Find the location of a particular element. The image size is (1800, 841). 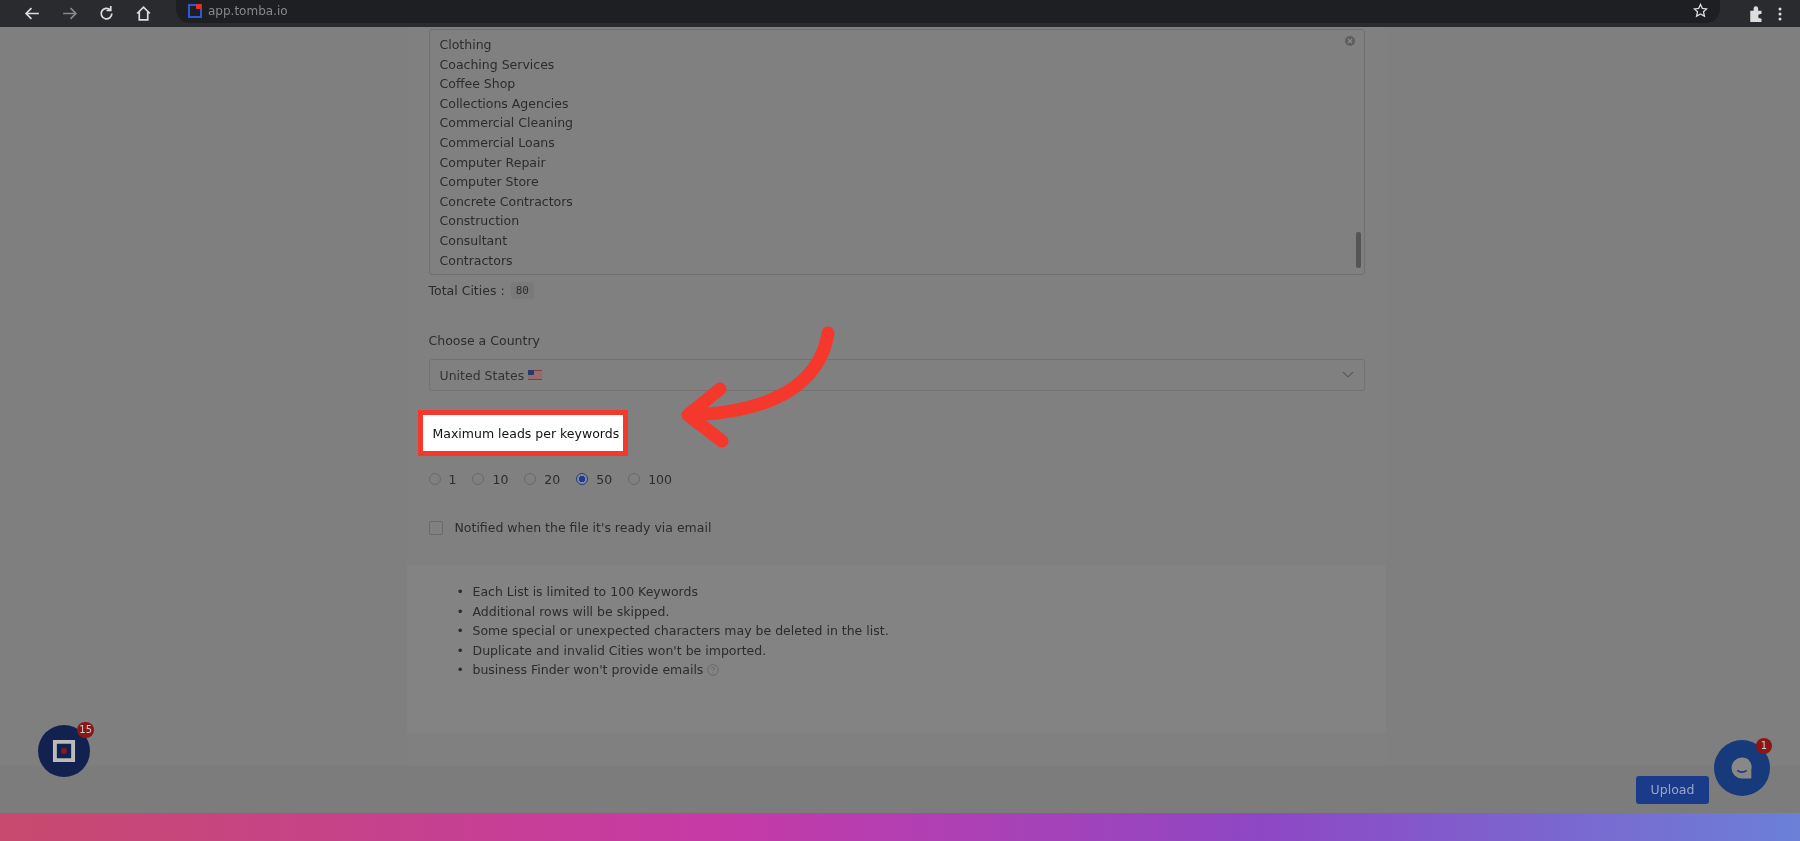

site-logo-icon is located at coordinates (195, 10).